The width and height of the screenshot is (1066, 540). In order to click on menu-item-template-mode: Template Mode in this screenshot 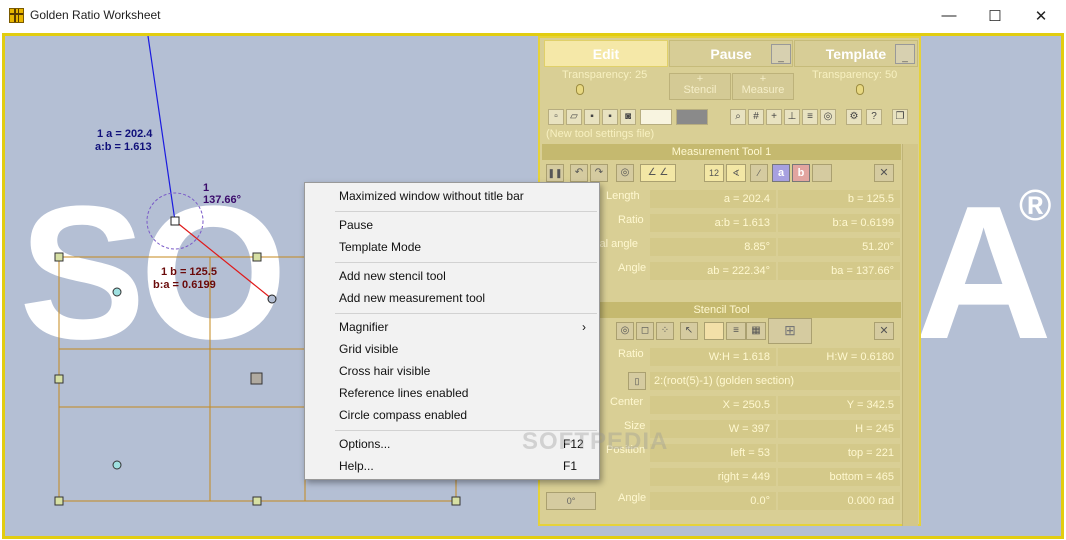, I will do `click(452, 247)`.